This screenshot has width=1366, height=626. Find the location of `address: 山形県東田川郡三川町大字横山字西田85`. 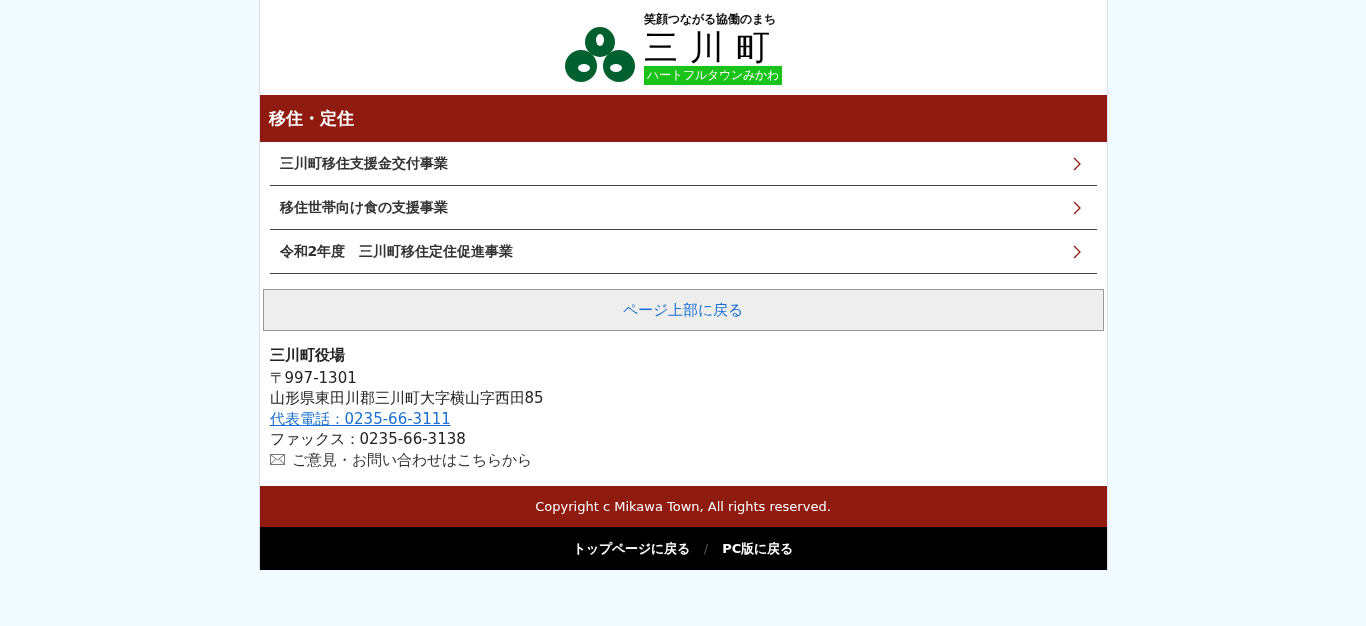

address: 山形県東田川郡三川町大字横山字西田85 is located at coordinates (407, 398).